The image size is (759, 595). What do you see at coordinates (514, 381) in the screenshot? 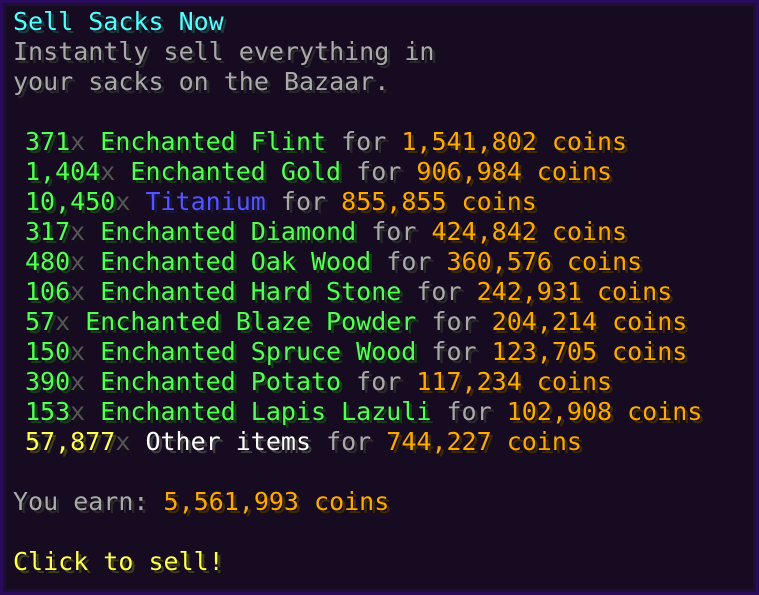
I see `item-coin-value: 117,234 coins` at bounding box center [514, 381].